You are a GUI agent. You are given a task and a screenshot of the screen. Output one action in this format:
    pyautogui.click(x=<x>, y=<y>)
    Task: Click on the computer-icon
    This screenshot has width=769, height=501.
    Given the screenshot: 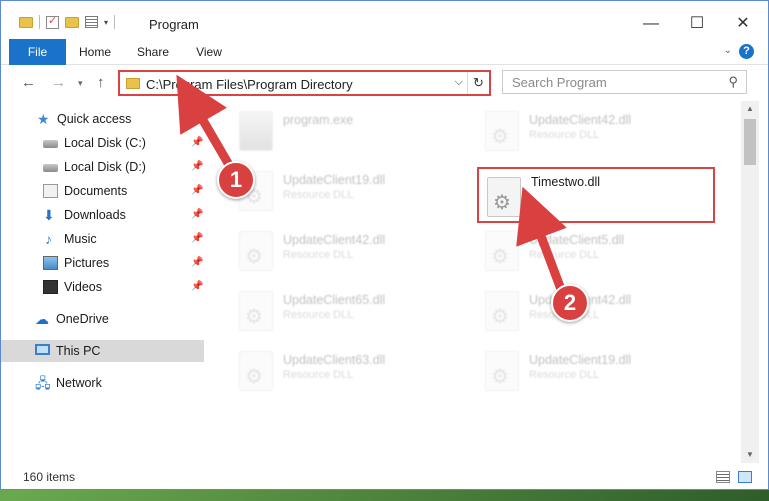 What is the action you would take?
    pyautogui.click(x=42, y=349)
    